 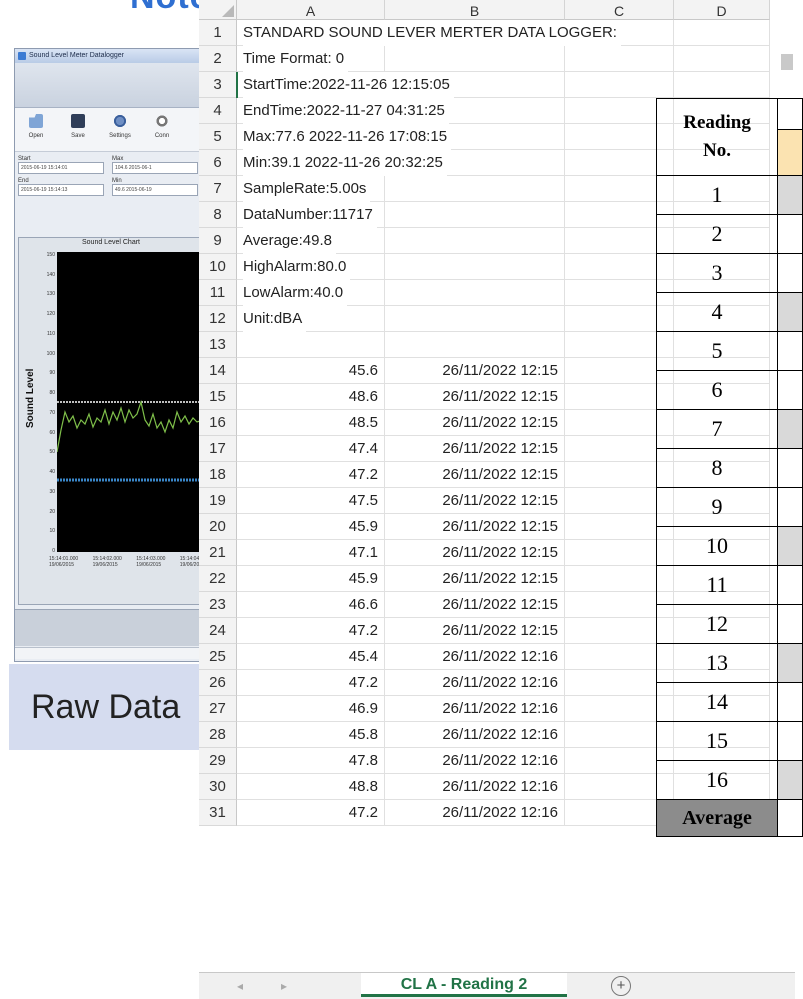 What do you see at coordinates (218, 10) in the screenshot?
I see `select-all-corner` at bounding box center [218, 10].